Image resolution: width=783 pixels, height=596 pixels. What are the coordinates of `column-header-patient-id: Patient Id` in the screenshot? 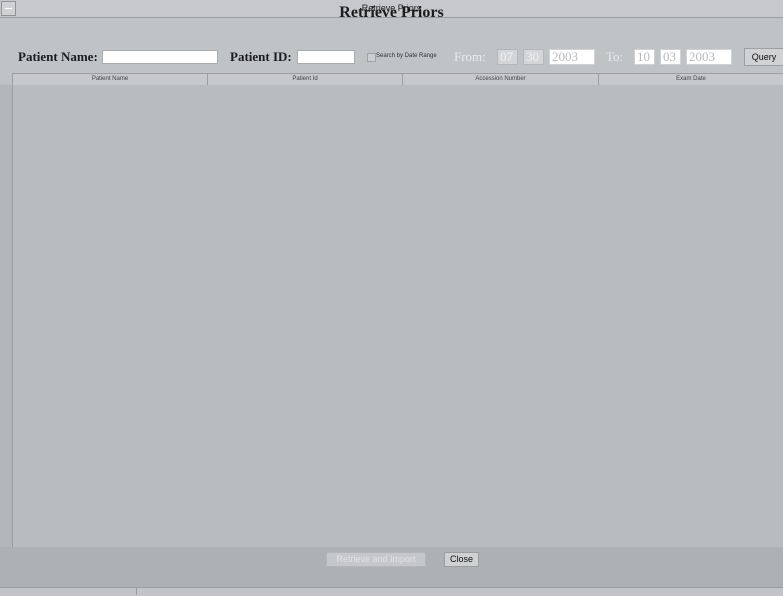 It's located at (305, 79).